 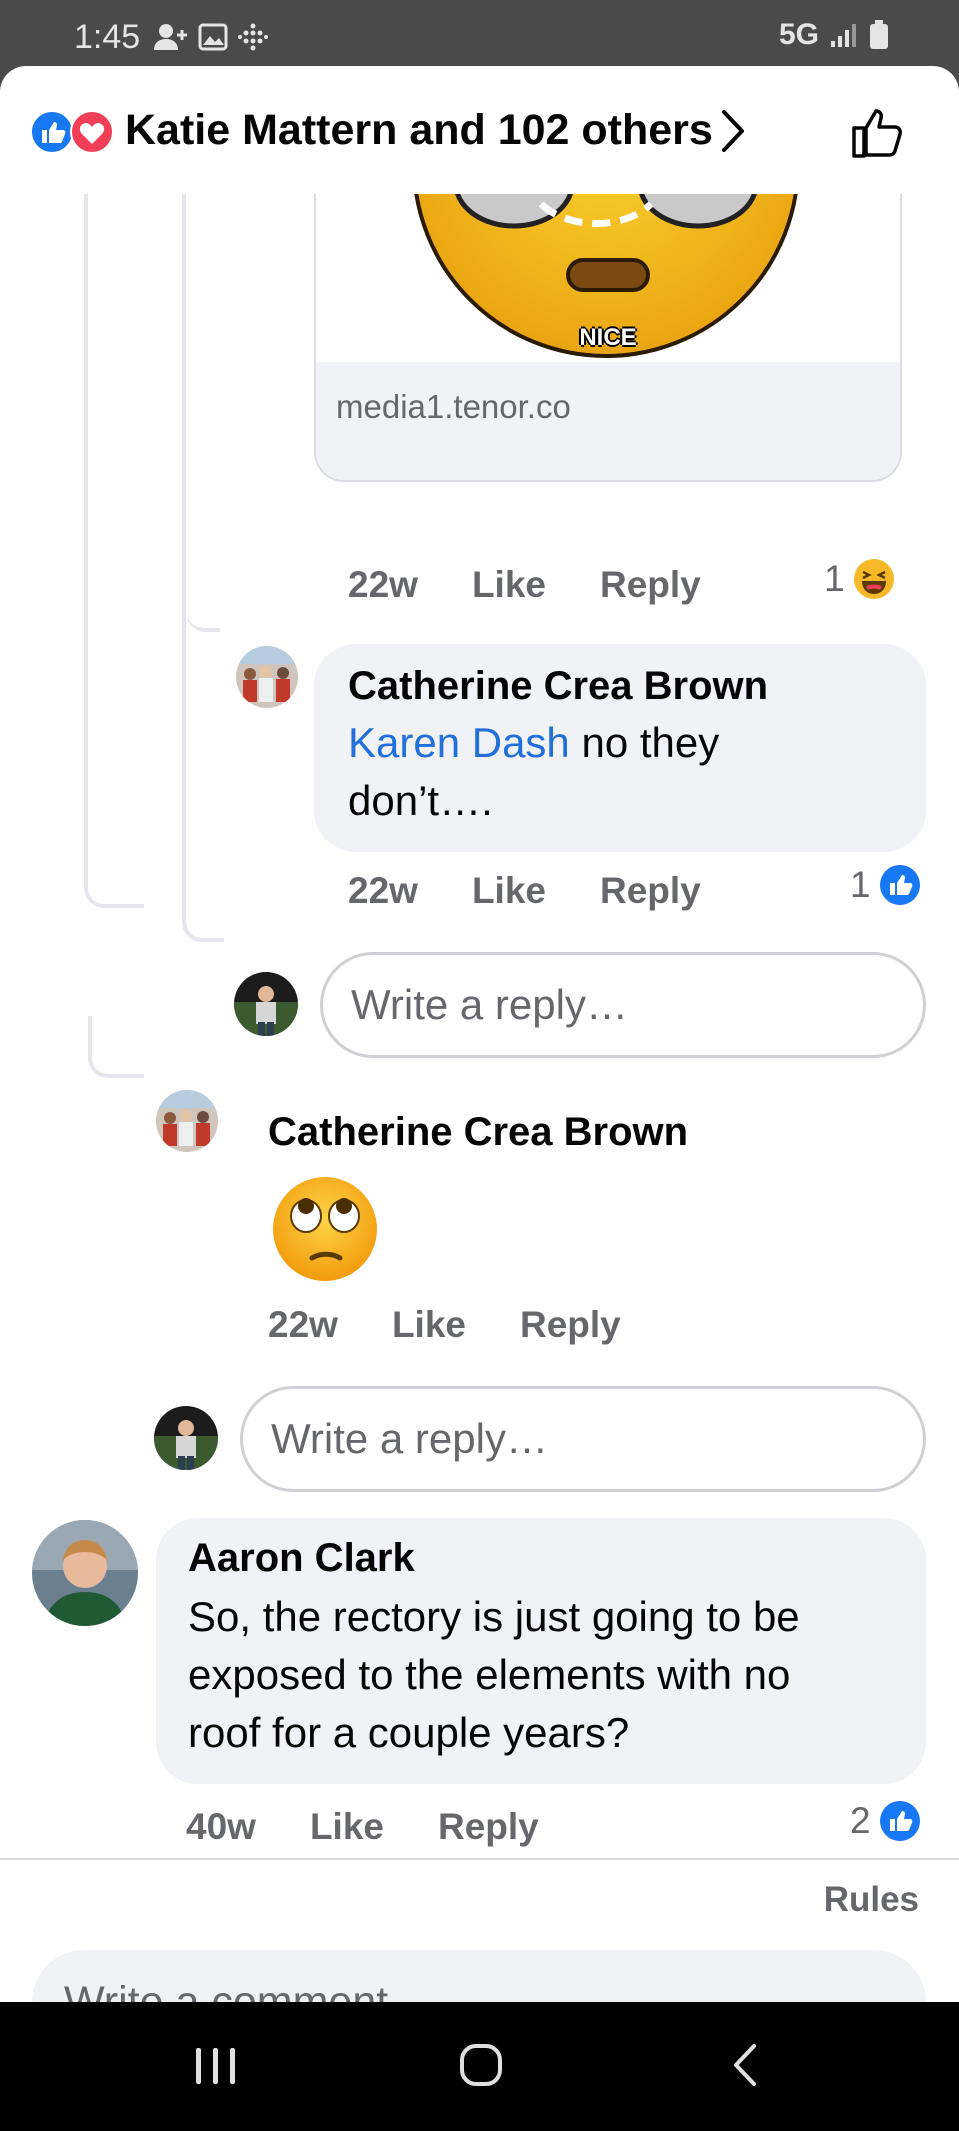 I want to click on reaction-count: 2, so click(x=885, y=1821).